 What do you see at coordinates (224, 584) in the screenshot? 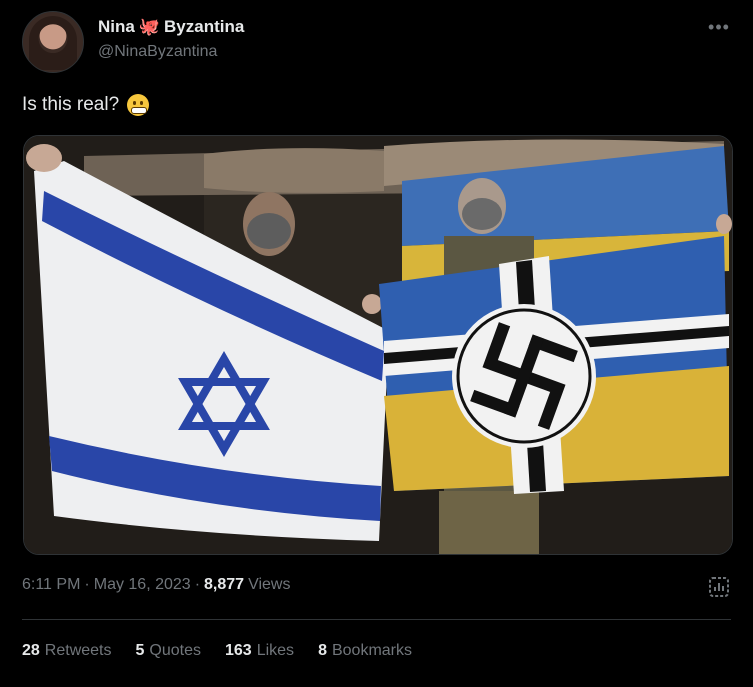
I see `views-count: 8,877` at bounding box center [224, 584].